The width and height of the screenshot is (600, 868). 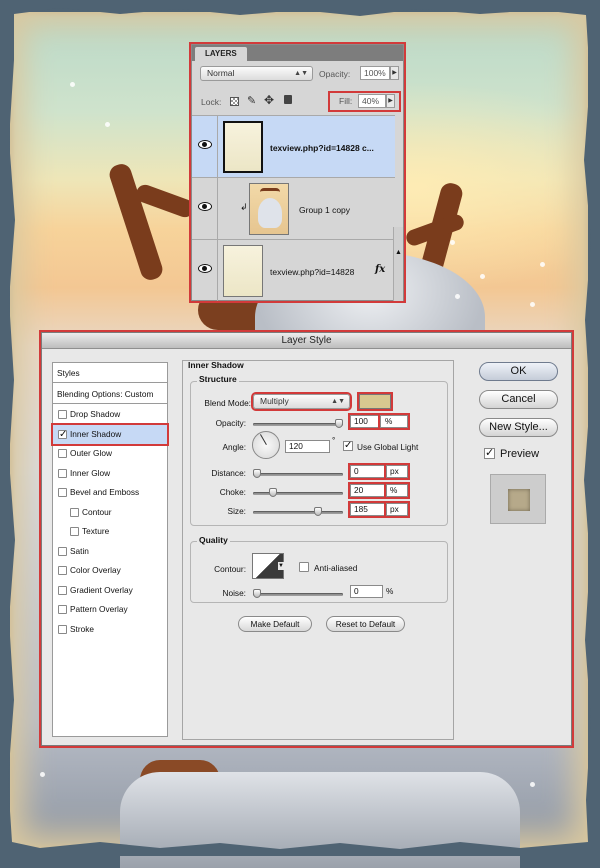 What do you see at coordinates (518, 399) in the screenshot?
I see `cancel-button: Cancel` at bounding box center [518, 399].